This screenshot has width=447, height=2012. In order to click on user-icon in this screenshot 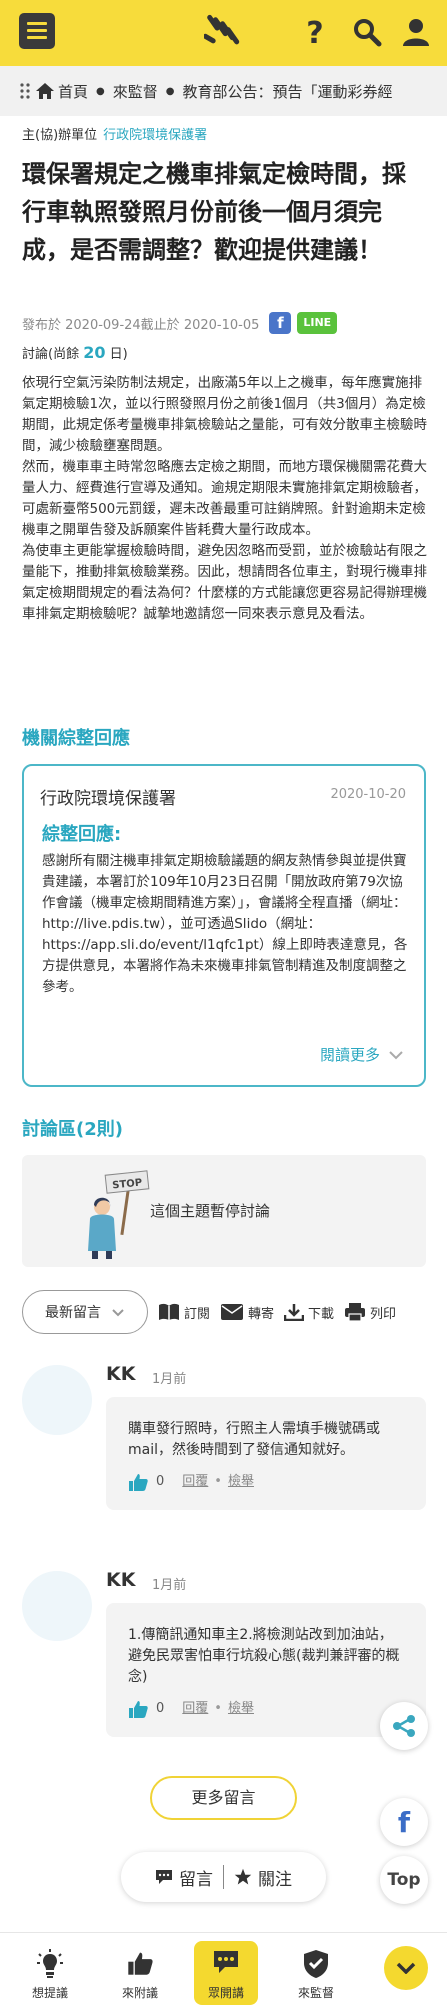, I will do `click(416, 32)`.